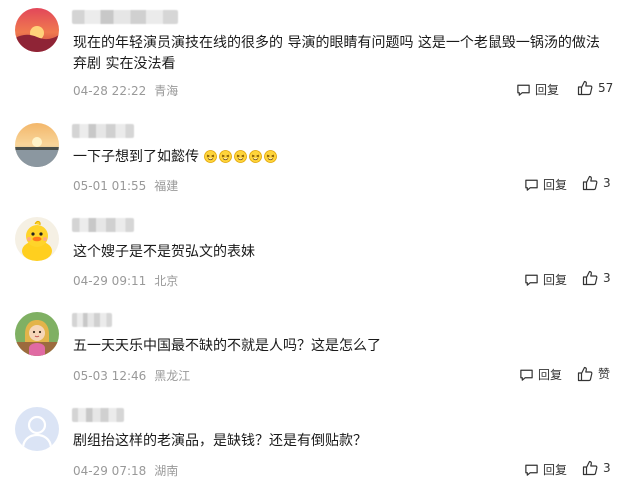  I want to click on comment-meta: 05-01 01:55 福建, so click(125, 185).